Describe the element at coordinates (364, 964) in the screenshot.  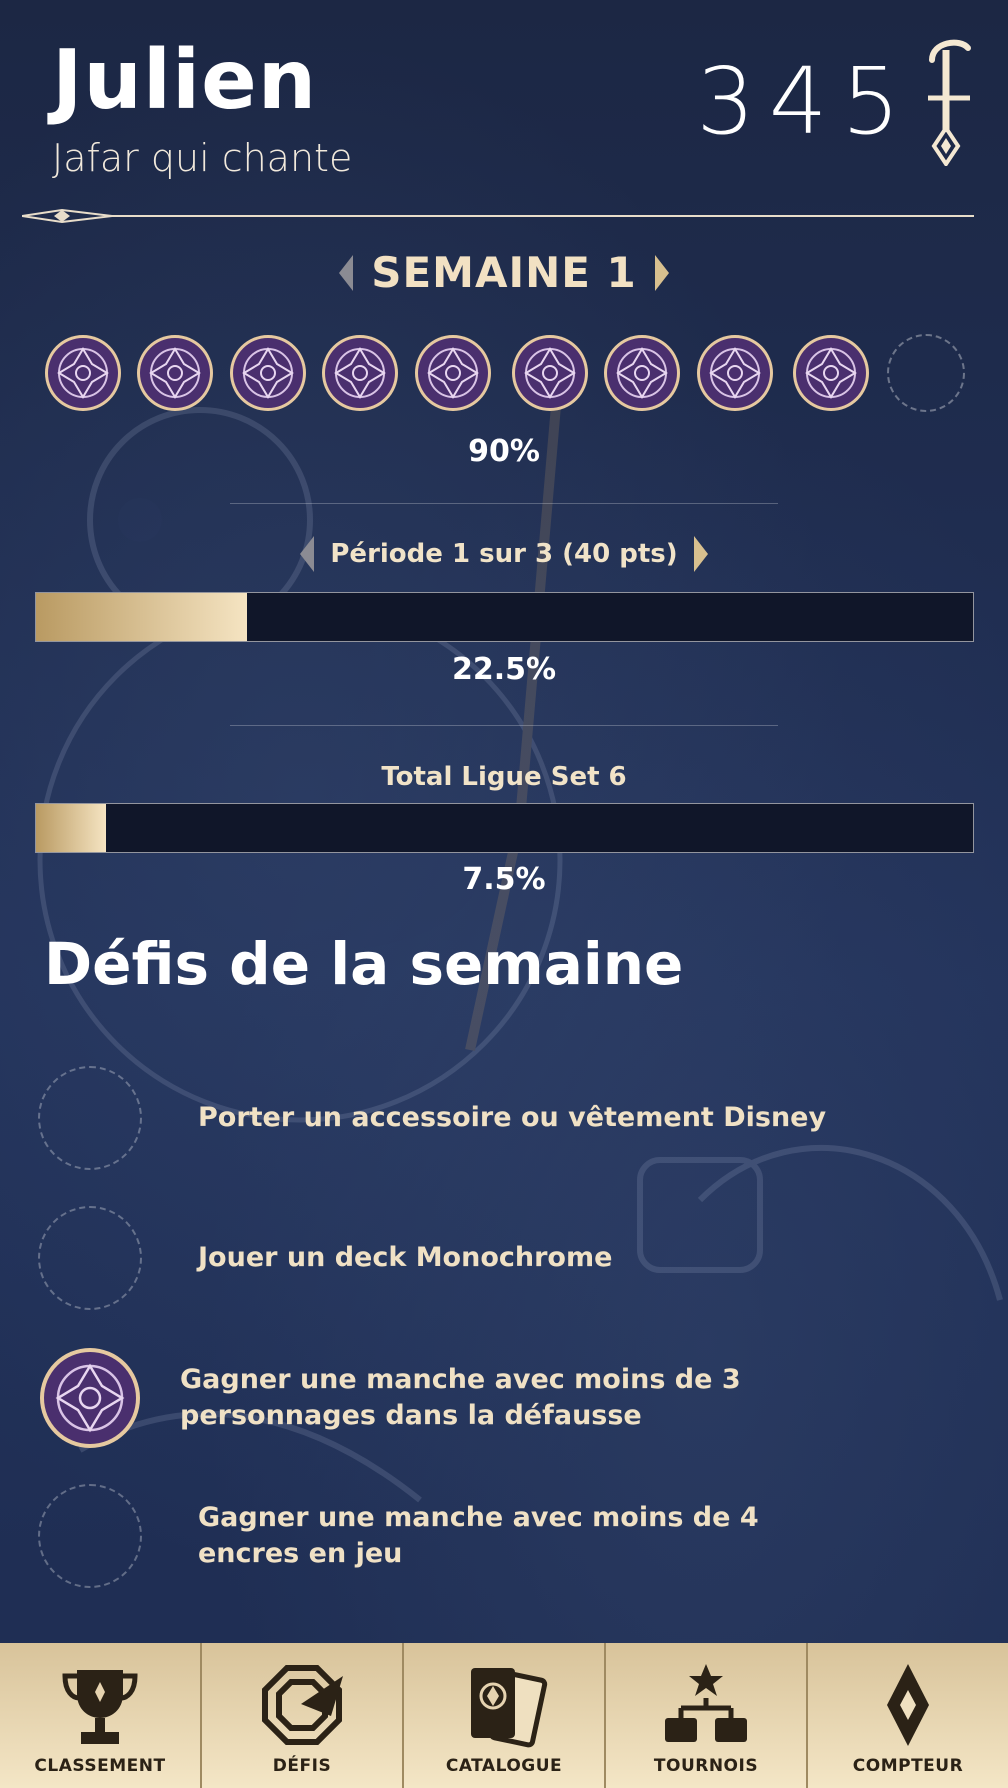
I see `challenges-title: Défis de la semaine` at that location.